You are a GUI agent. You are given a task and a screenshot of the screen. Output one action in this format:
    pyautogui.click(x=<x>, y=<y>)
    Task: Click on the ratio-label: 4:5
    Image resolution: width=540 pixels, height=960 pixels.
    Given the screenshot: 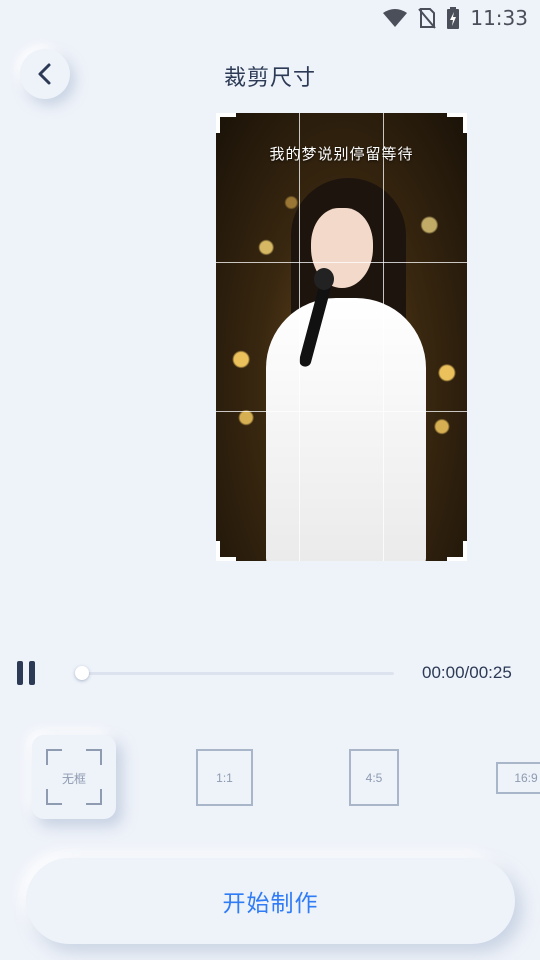 What is the action you would take?
    pyautogui.click(x=374, y=777)
    